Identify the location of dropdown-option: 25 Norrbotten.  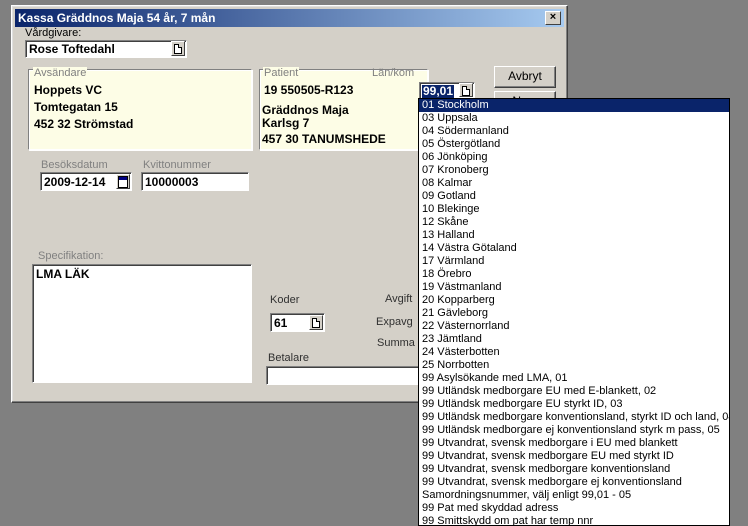
(574, 365).